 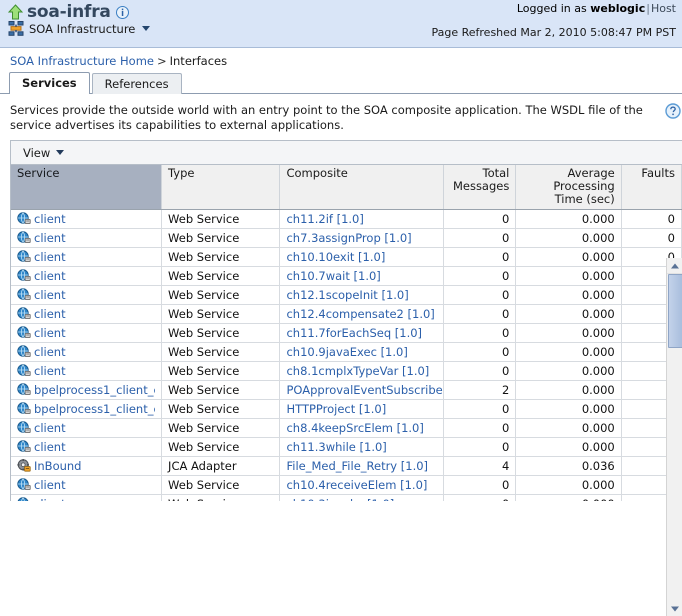 I want to click on page-title: soa-infra, so click(x=69, y=12).